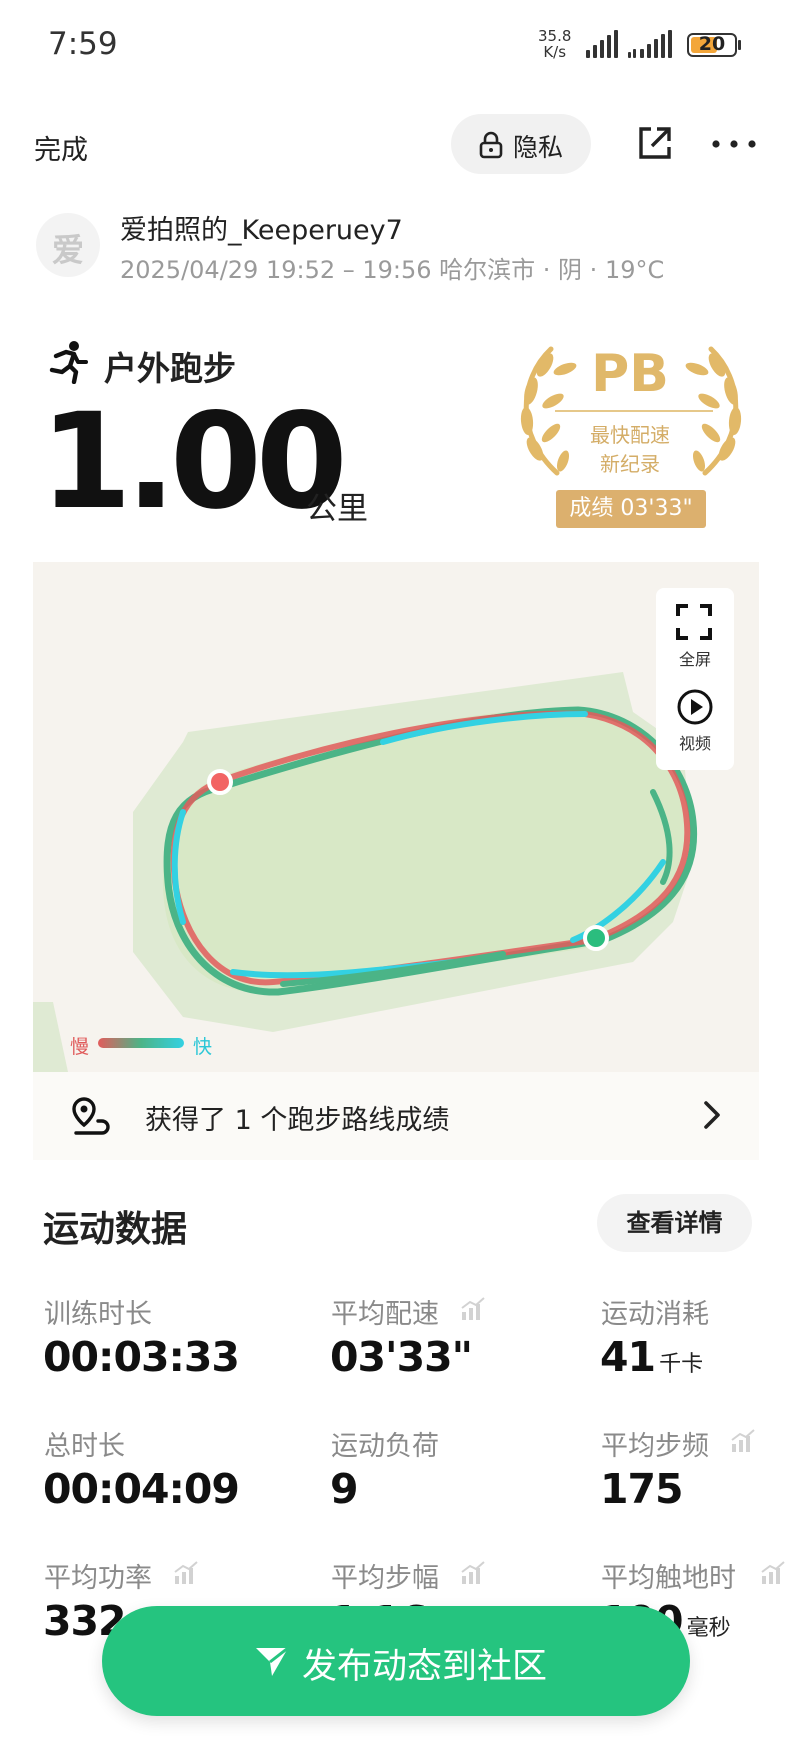 Image resolution: width=800 pixels, height=1758 pixels. What do you see at coordinates (425, 1667) in the screenshot?
I see `publish-label: 发布动态到社区` at bounding box center [425, 1667].